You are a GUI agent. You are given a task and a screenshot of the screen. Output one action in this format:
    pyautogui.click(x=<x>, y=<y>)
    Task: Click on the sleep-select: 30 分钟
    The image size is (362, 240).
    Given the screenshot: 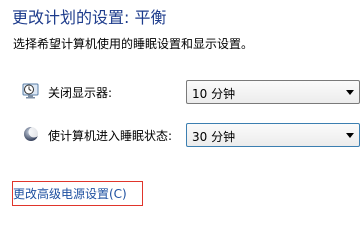 What is the action you would take?
    pyautogui.click(x=273, y=135)
    